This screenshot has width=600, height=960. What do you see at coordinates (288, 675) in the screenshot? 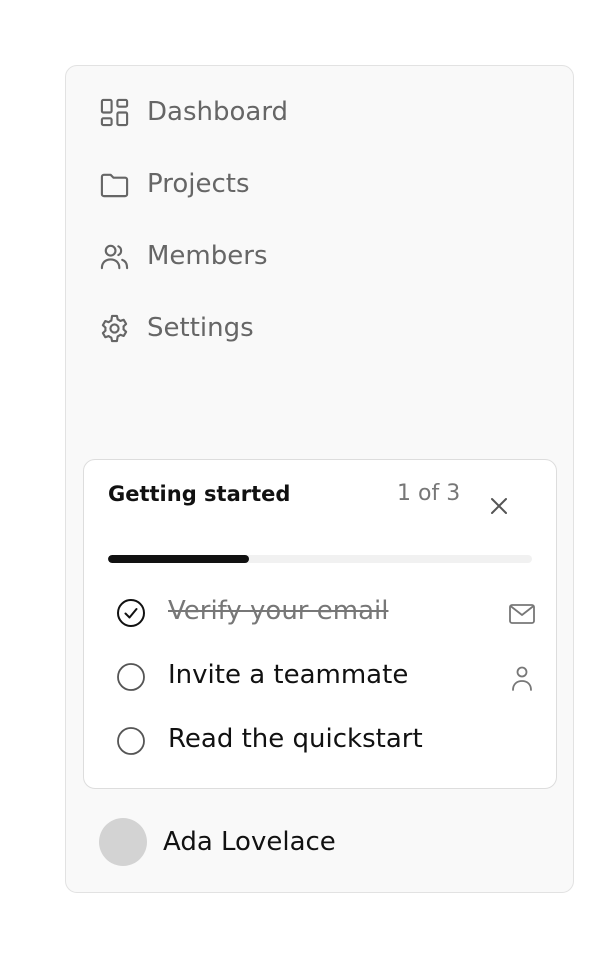
I see `task-label: Invite a teammate` at bounding box center [288, 675].